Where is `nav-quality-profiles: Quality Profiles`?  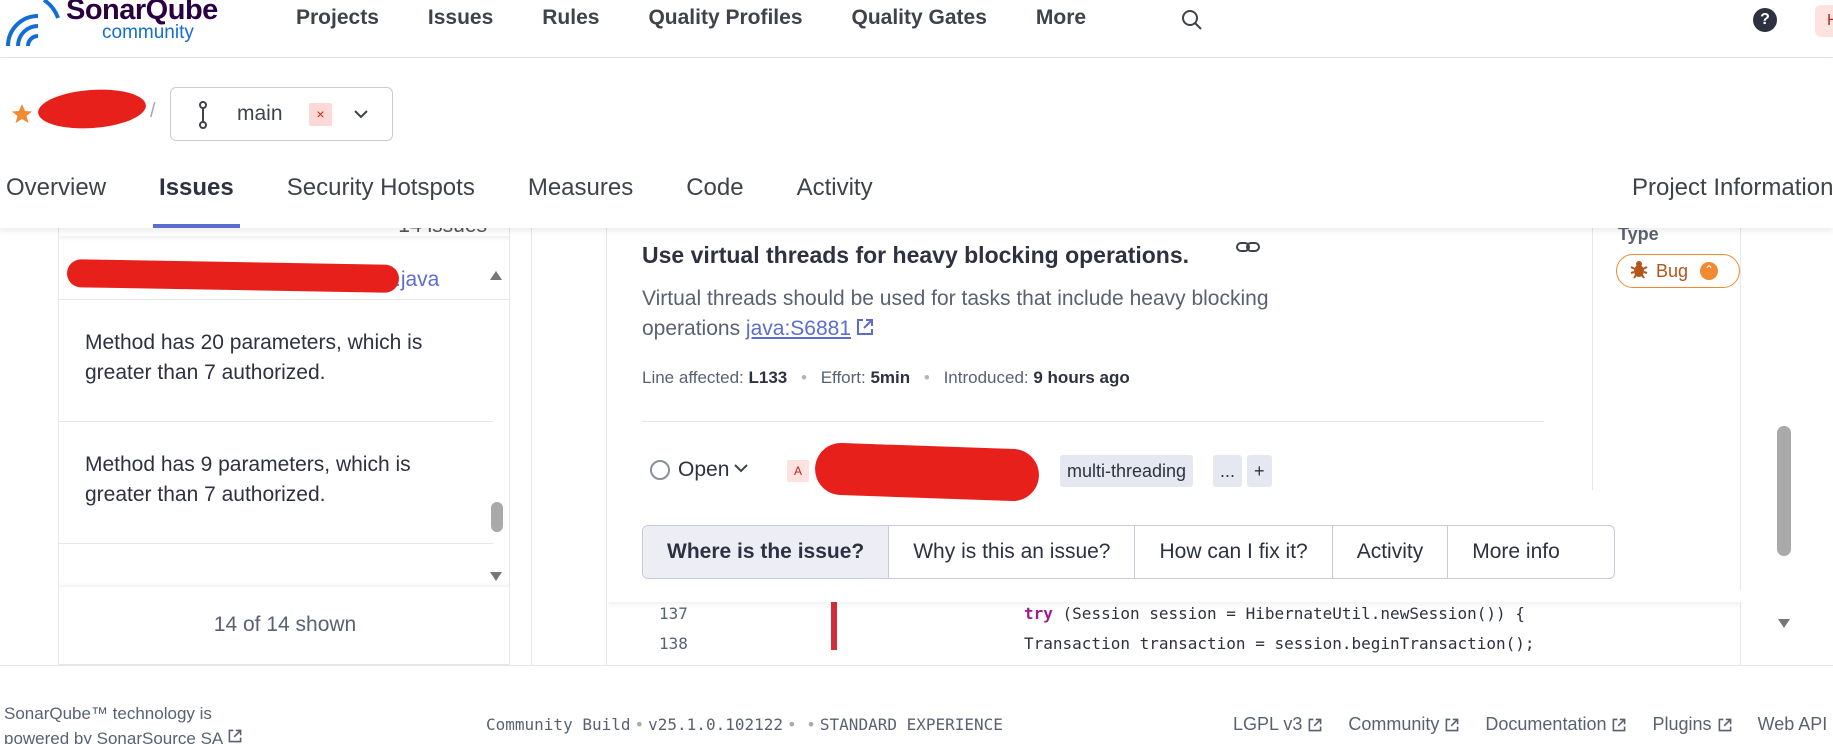
nav-quality-profiles: Quality Profiles is located at coordinates (725, 18).